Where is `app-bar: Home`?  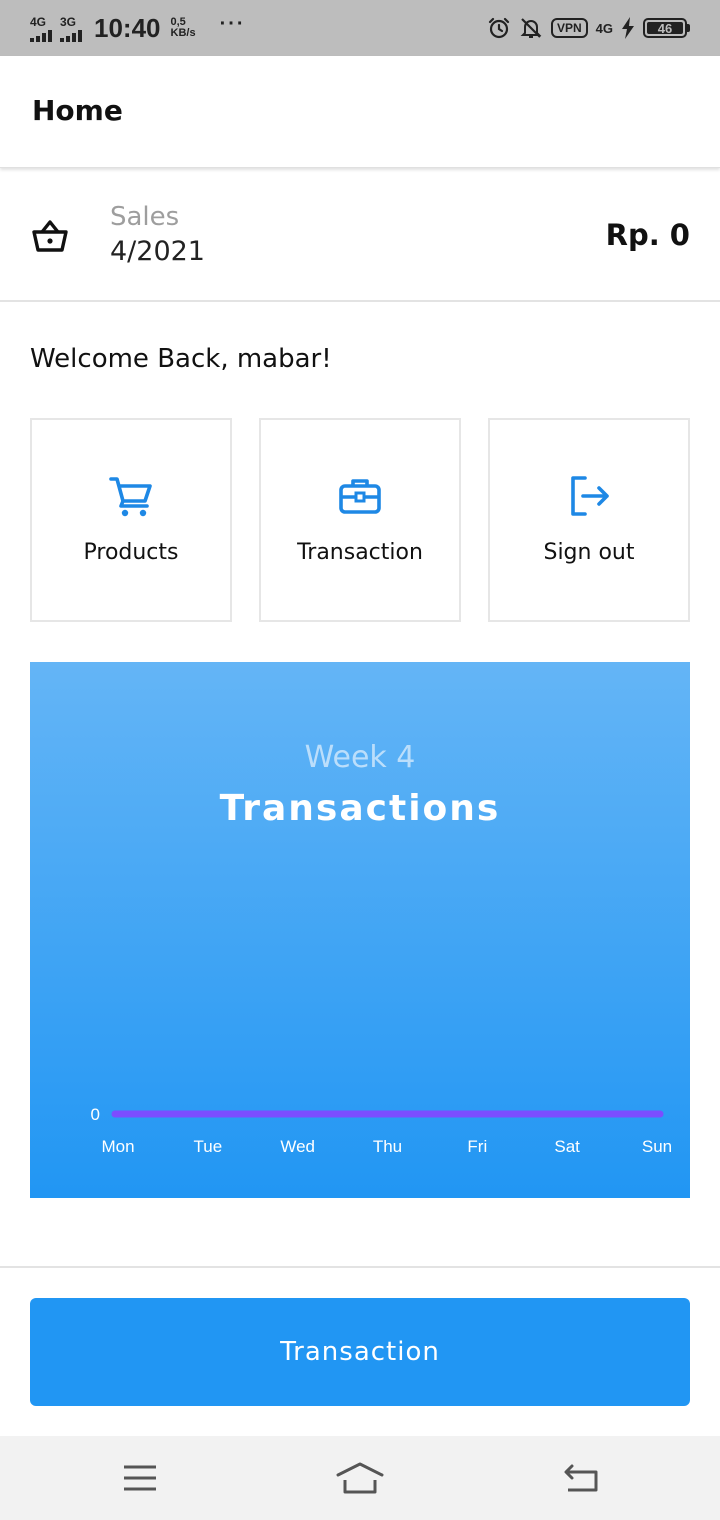 app-bar: Home is located at coordinates (360, 112).